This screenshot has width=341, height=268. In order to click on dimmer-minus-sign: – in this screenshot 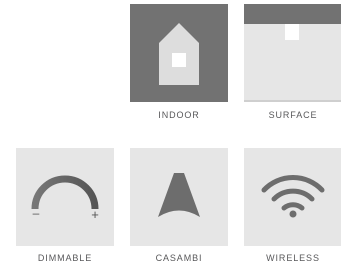, I will do `click(36, 213)`.